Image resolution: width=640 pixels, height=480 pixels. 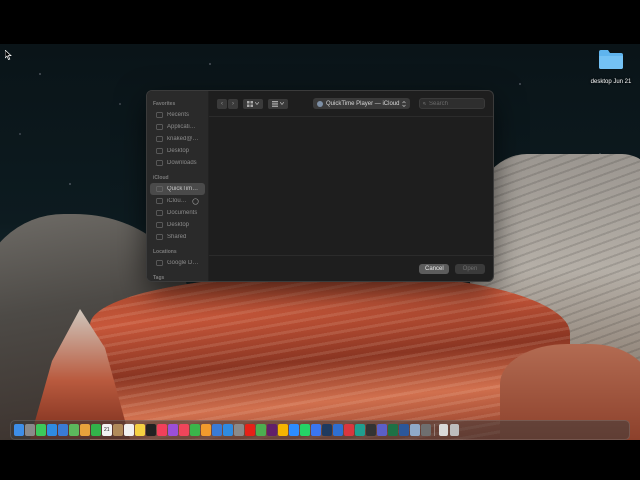 I want to click on search-field, so click(x=452, y=103).